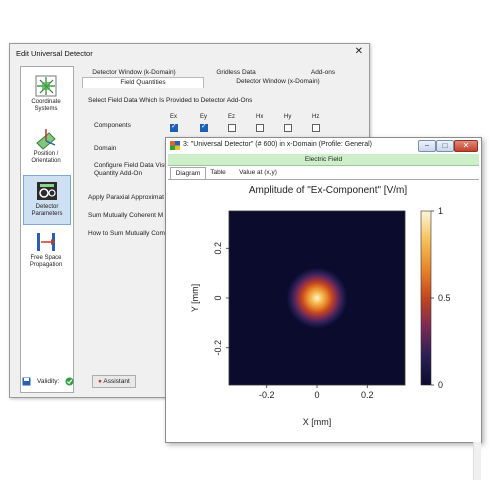 Image resolution: width=500 pixels, height=500 pixels. What do you see at coordinates (288, 128) in the screenshot?
I see `checkbox-hy` at bounding box center [288, 128].